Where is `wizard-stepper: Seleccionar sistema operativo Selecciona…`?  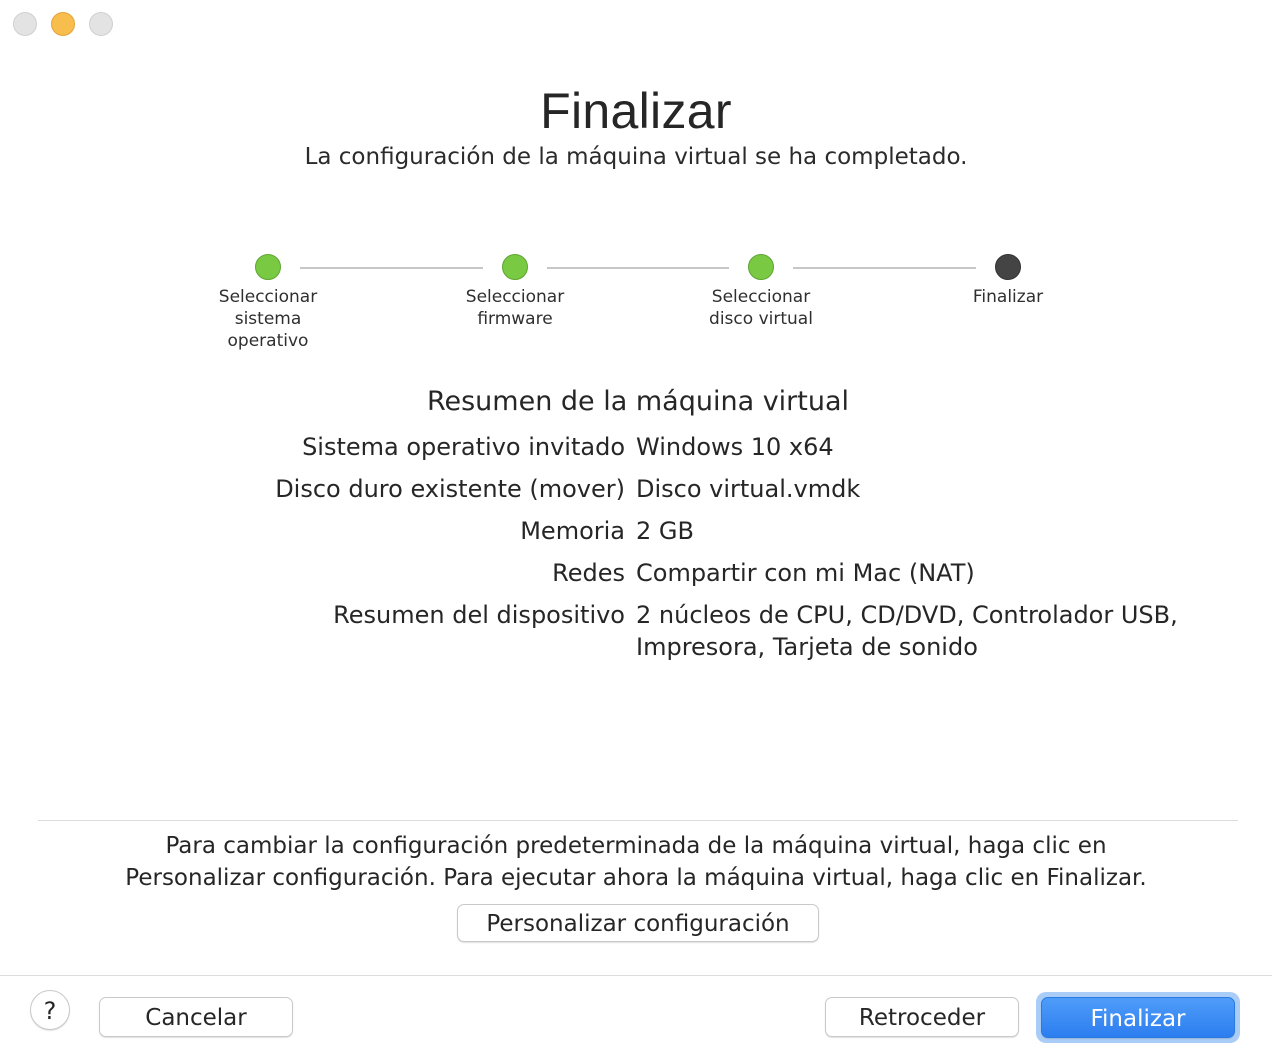
wizard-stepper: Seleccionar sistema operativo Selecciona… is located at coordinates (636, 309).